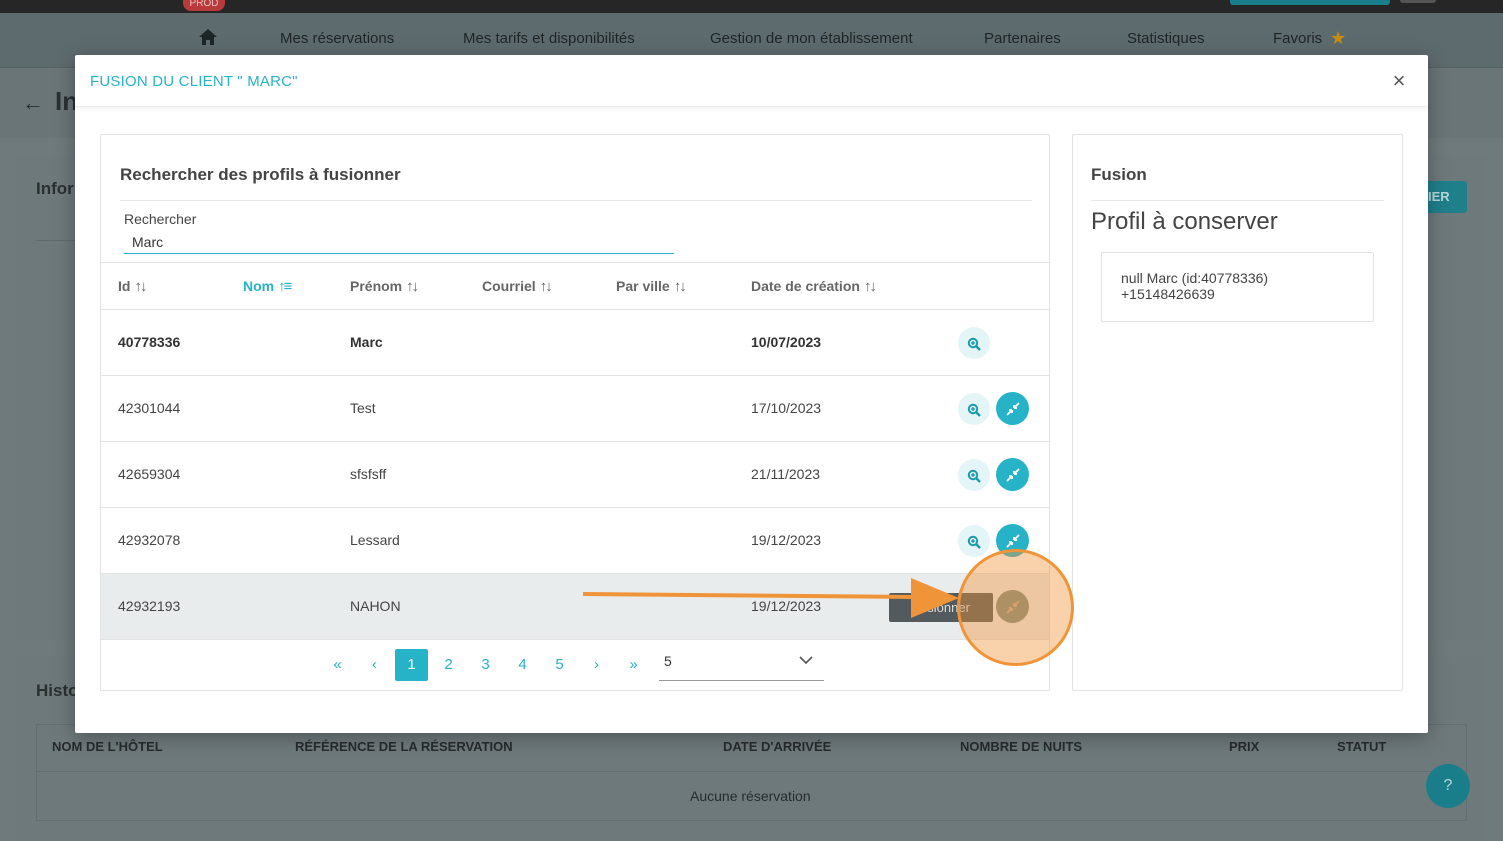 This screenshot has height=841, width=1503. Describe the element at coordinates (777, 746) in the screenshot. I see `history-col-arrival: DATE D'ARRIVÉE` at that location.